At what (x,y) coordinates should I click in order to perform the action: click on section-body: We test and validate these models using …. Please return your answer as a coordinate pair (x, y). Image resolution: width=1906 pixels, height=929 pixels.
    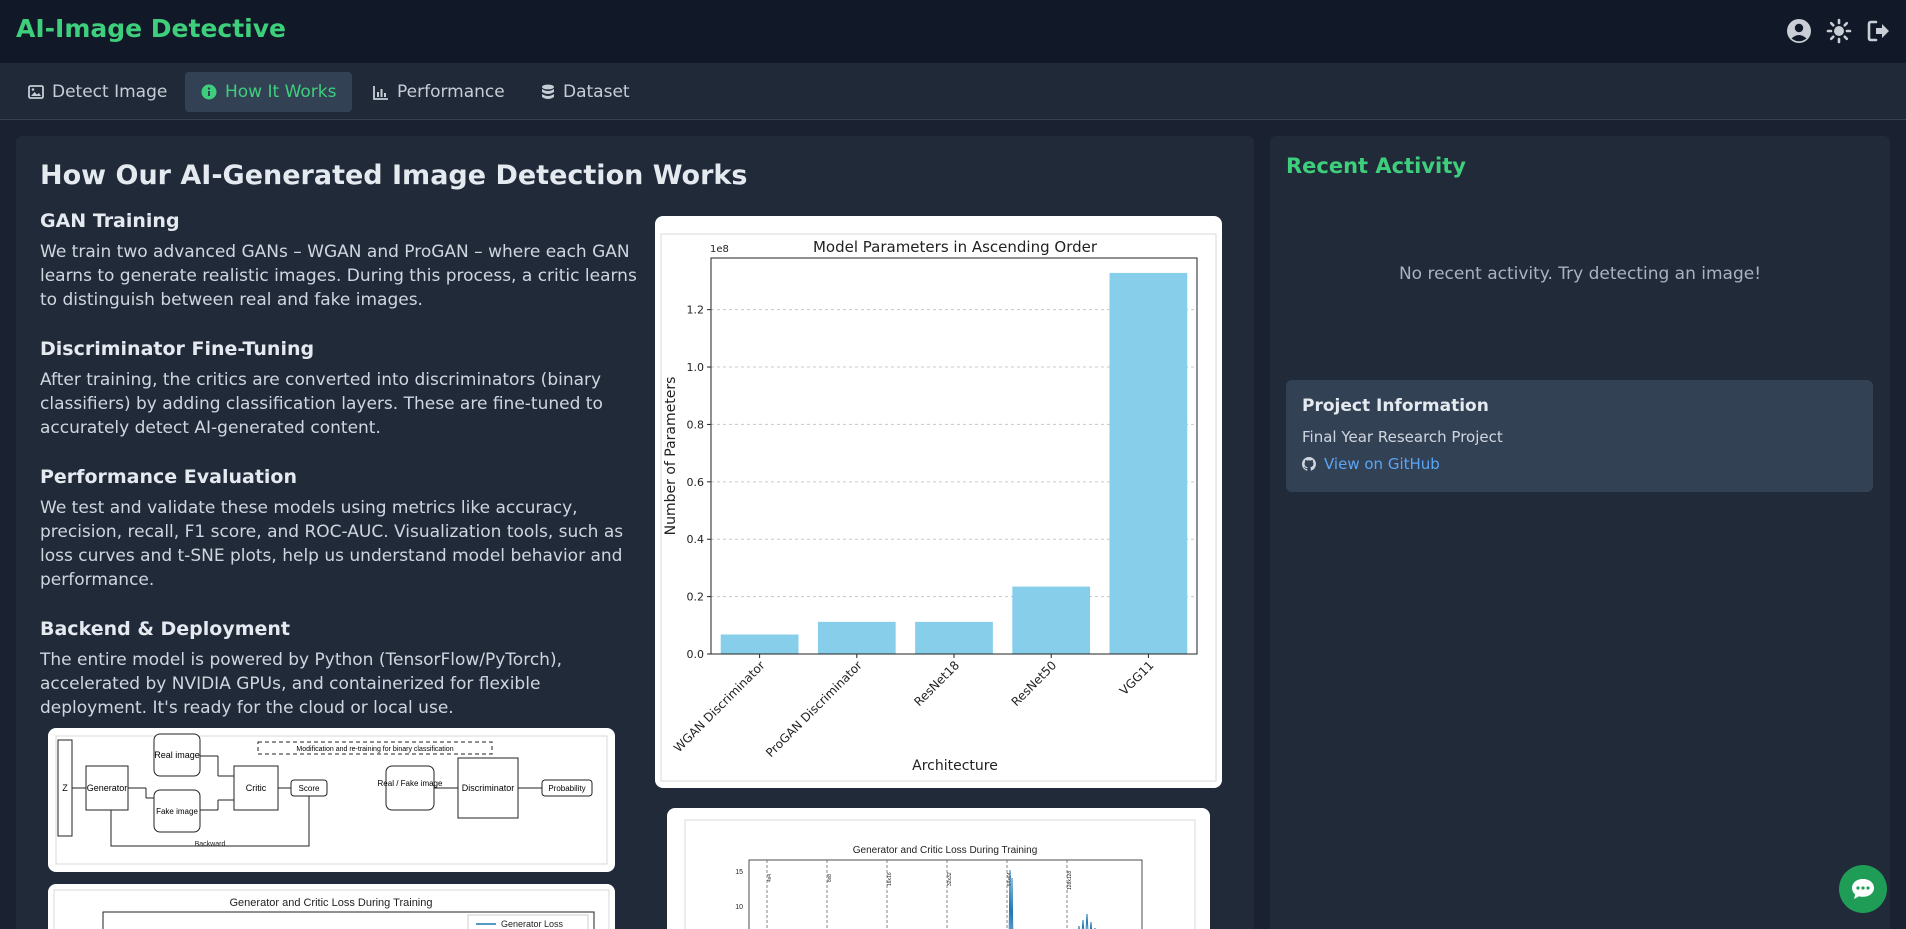
    Looking at the image, I should click on (332, 544).